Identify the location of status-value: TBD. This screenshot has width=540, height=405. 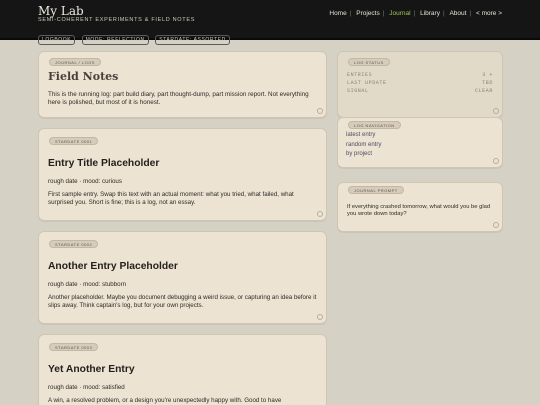
(487, 83).